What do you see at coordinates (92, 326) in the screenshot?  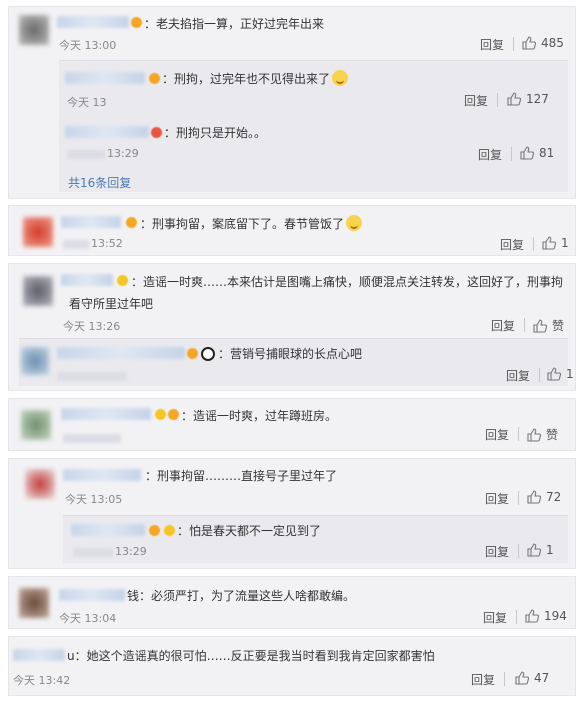 I see `comment-time: 今天 13:26` at bounding box center [92, 326].